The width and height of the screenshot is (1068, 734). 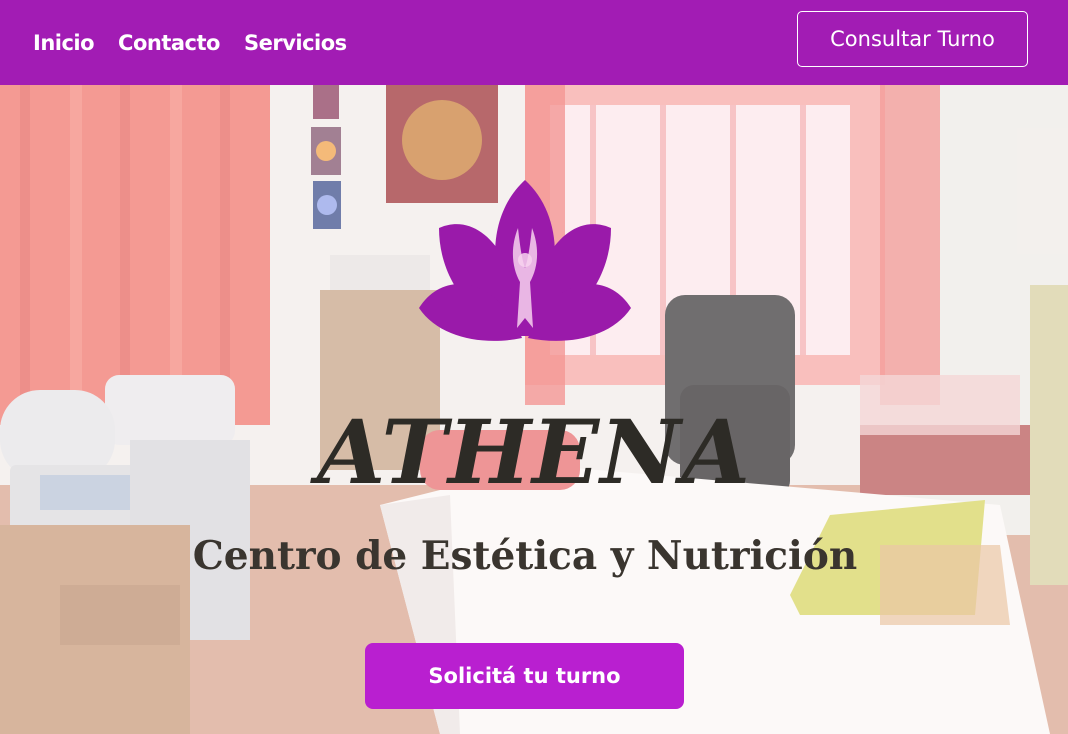 I want to click on nav-link-servicios: Servicios, so click(x=295, y=43).